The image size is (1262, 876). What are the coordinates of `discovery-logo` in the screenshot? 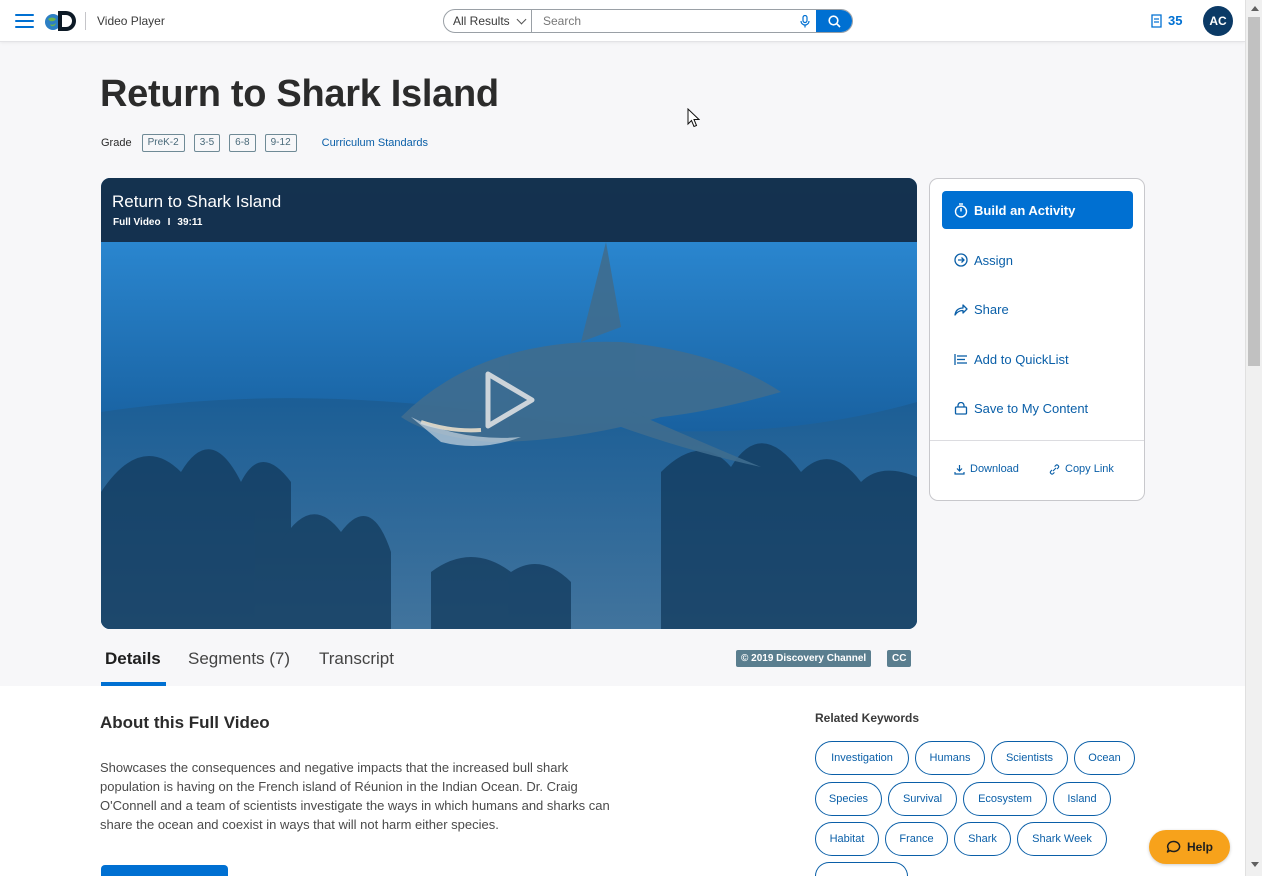 It's located at (61, 21).